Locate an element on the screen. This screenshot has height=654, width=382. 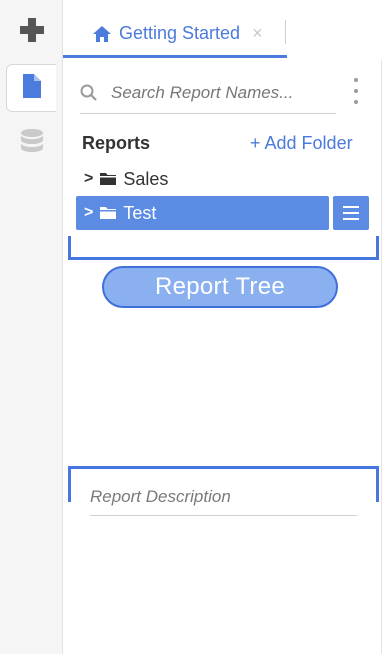
report-tree-bracket is located at coordinates (223, 248).